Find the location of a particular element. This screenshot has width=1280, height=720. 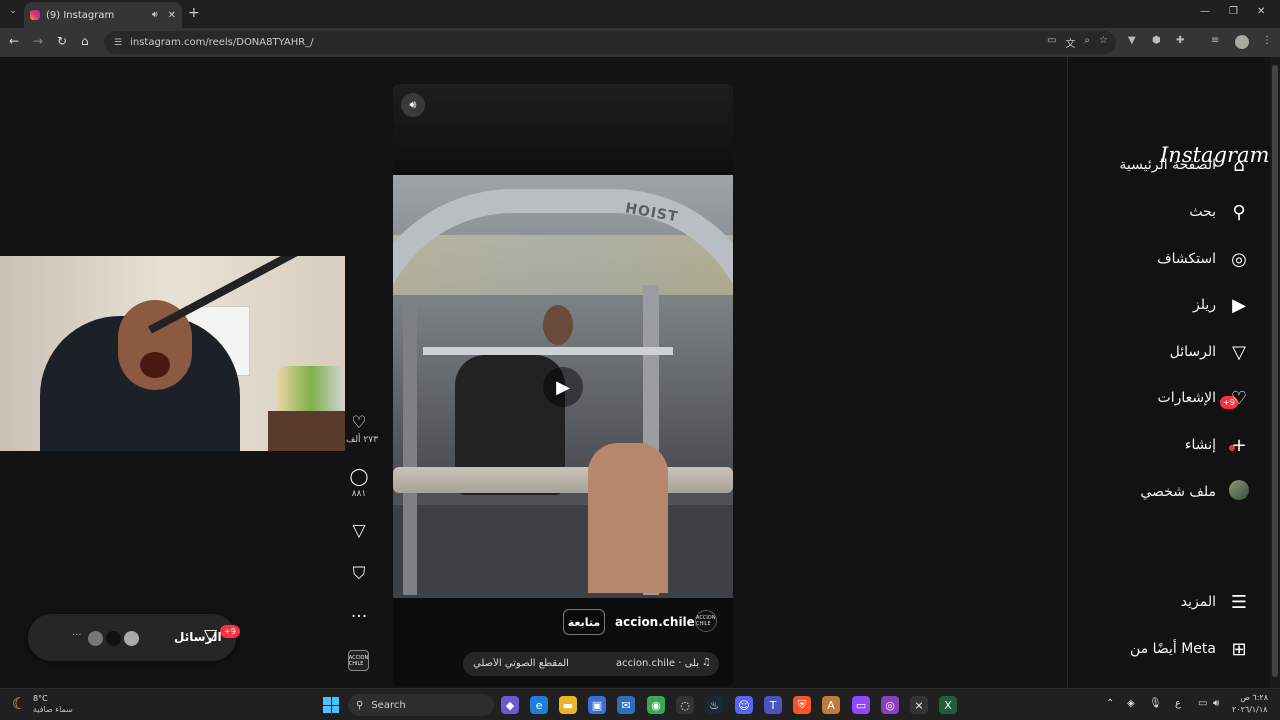

sidebar-item-profile: ملف شخصي is located at coordinates (1170, 492).